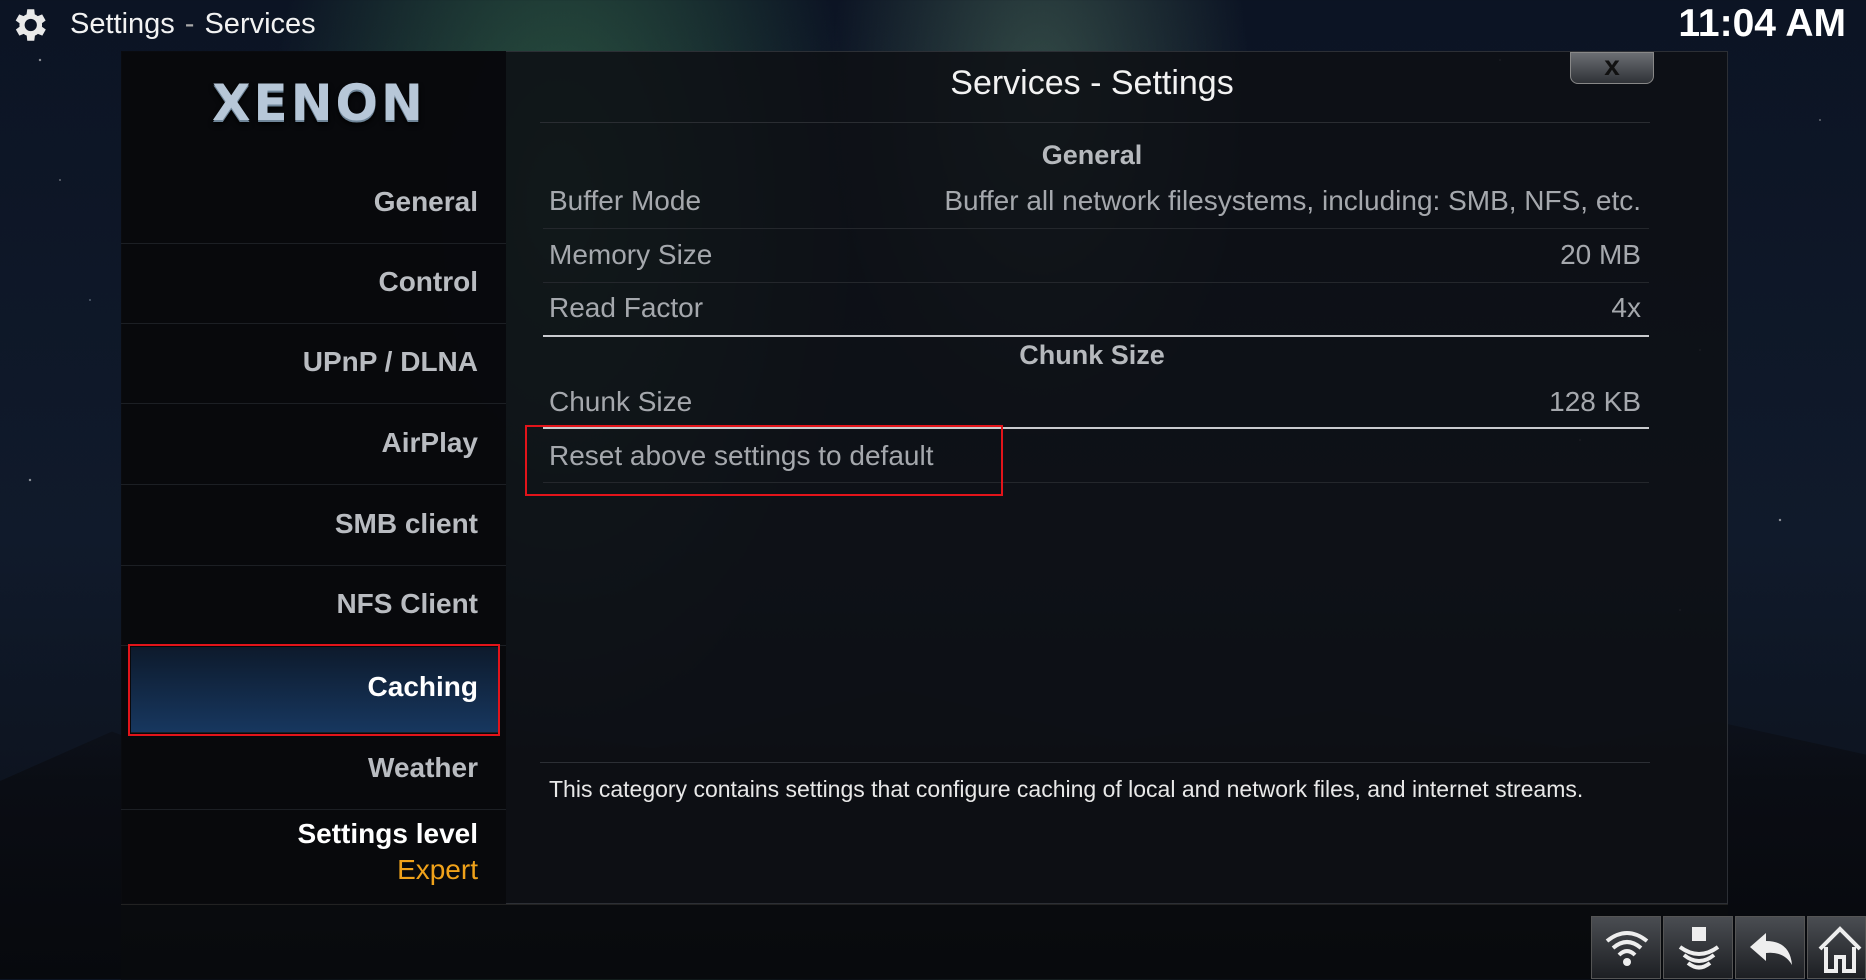  What do you see at coordinates (1092, 83) in the screenshot?
I see `dialog-title: Services - Settings` at bounding box center [1092, 83].